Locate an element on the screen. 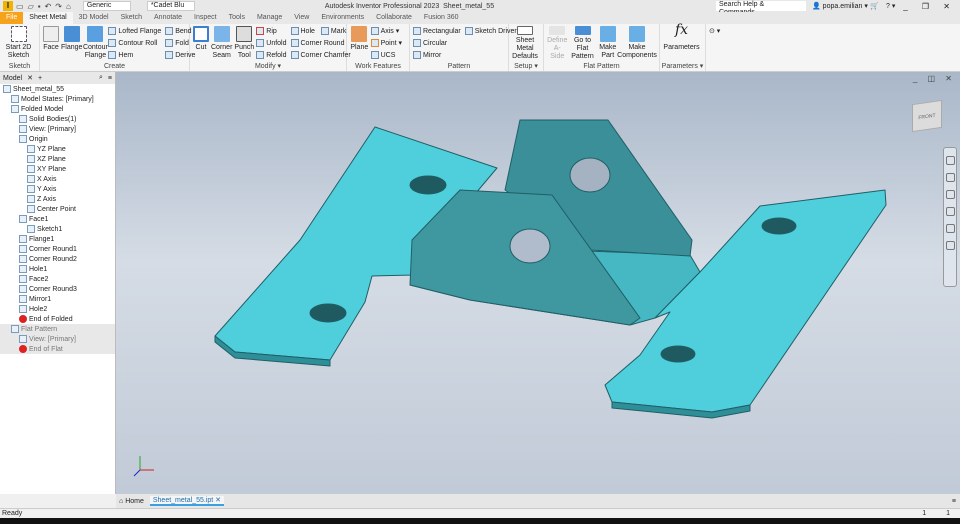 The width and height of the screenshot is (960, 524). redo-icon: ↷ is located at coordinates (58, 6).